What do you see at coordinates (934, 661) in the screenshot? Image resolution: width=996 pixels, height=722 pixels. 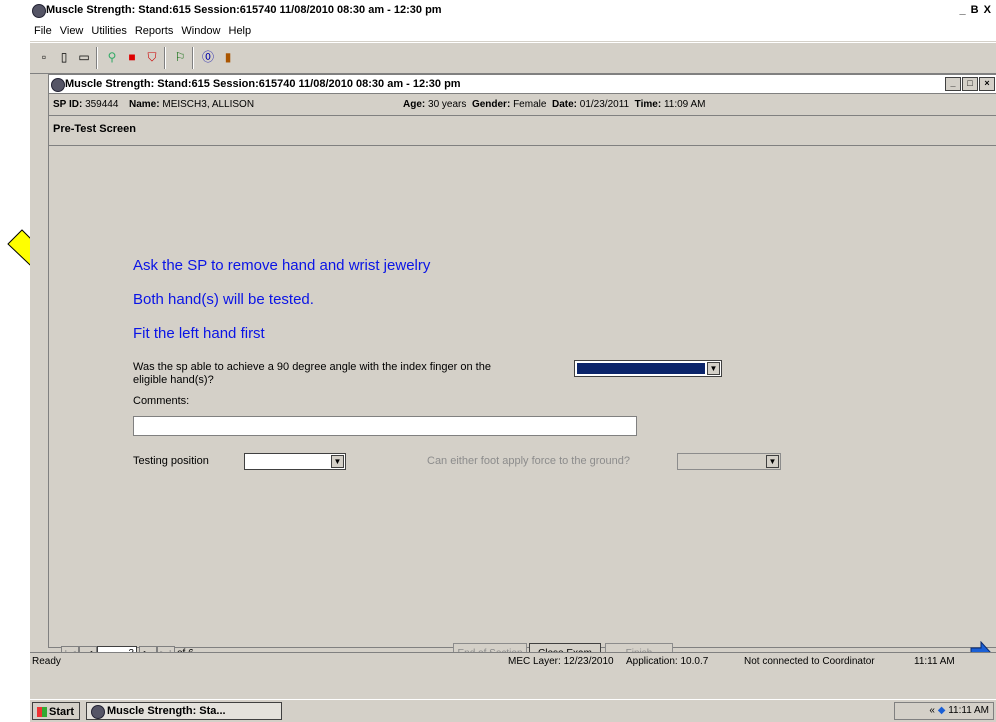 I see `status-time: 11:11 AM` at bounding box center [934, 661].